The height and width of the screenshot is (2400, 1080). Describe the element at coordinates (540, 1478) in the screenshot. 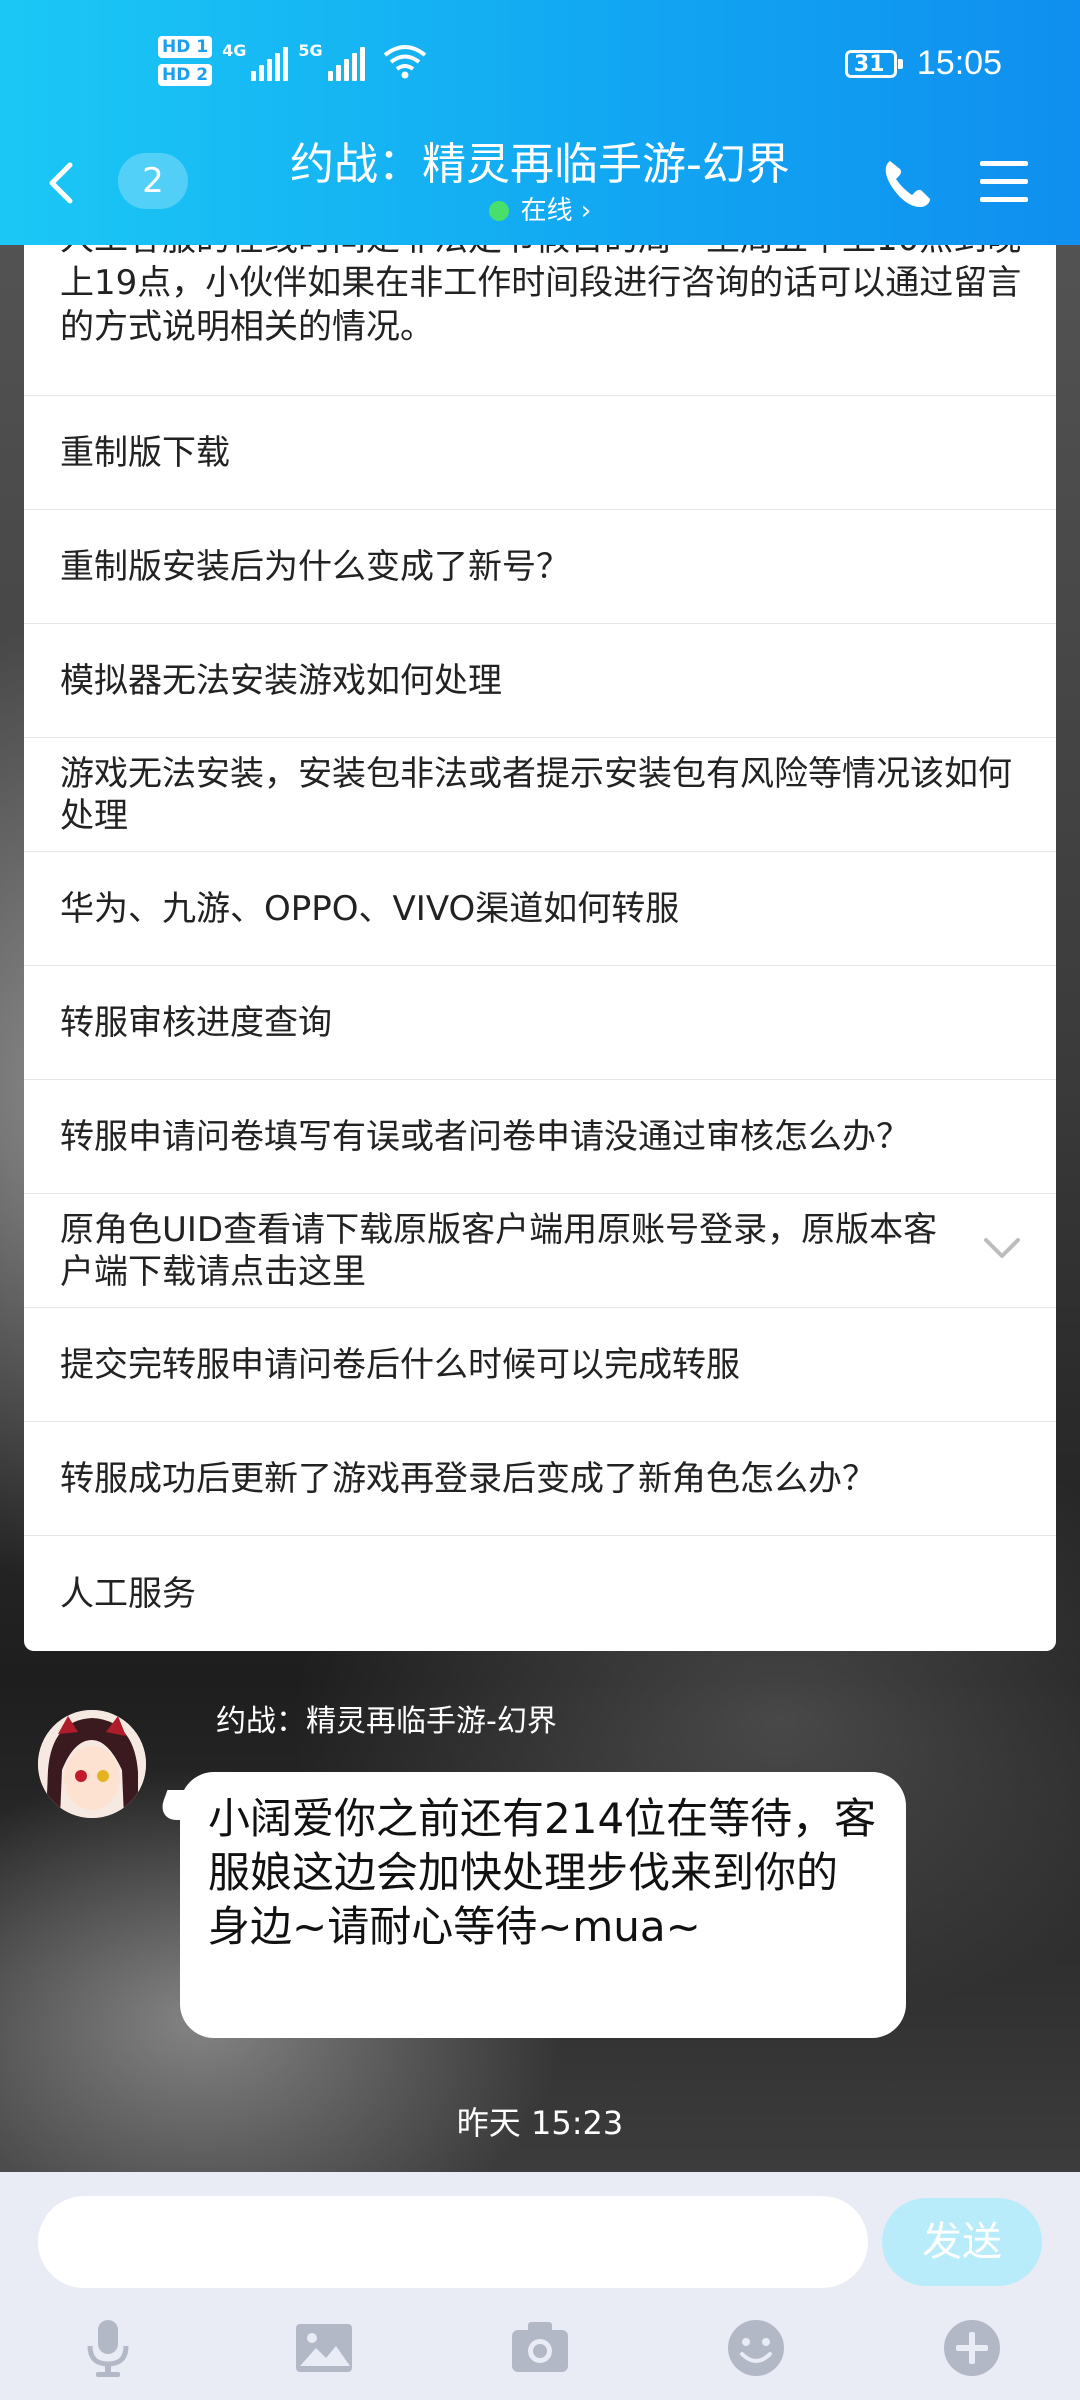

I see `faq-item: 转服成功后更新了游戏再登录后变成了新角色怎么办？` at that location.